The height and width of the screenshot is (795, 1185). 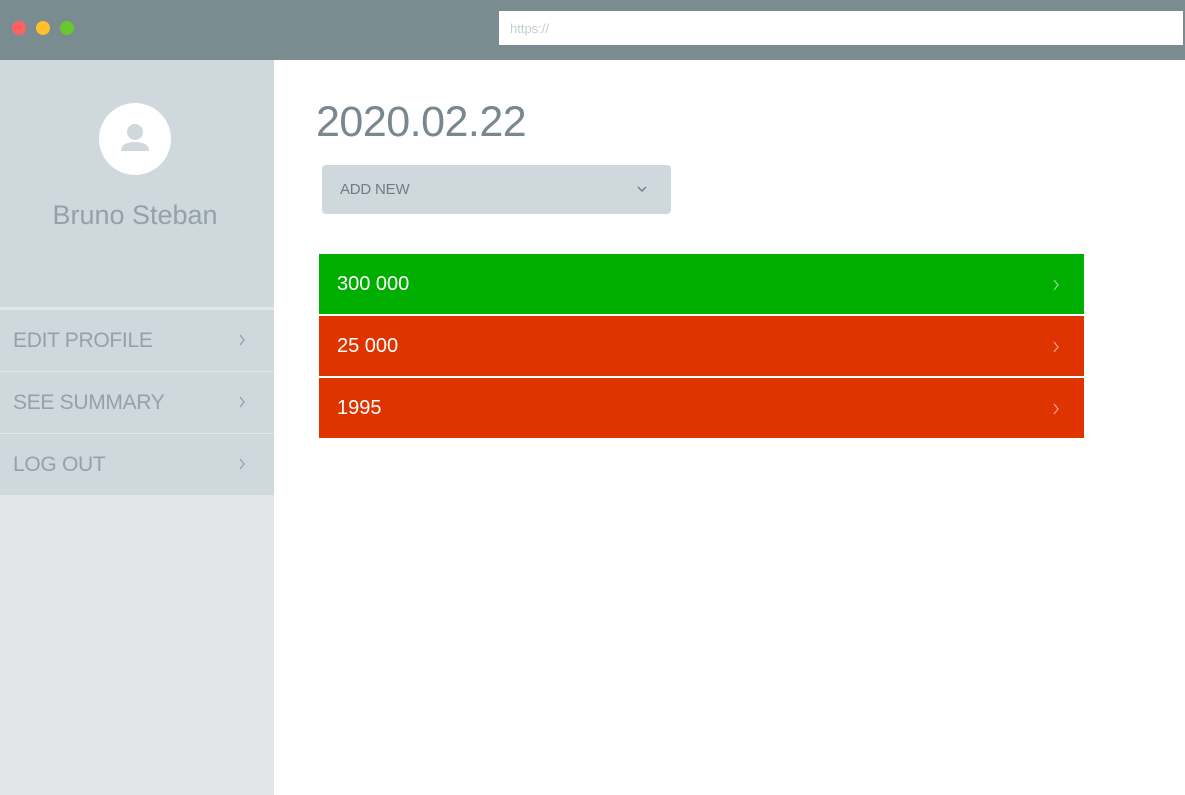 I want to click on user-name: Bruno Steban, so click(x=135, y=215).